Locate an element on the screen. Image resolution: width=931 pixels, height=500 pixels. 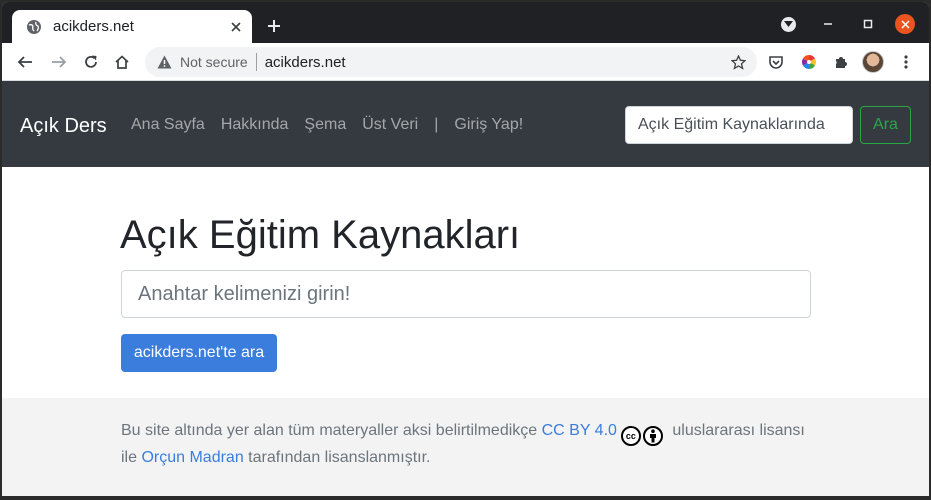
browser-tab: acikders.net is located at coordinates (132, 26).